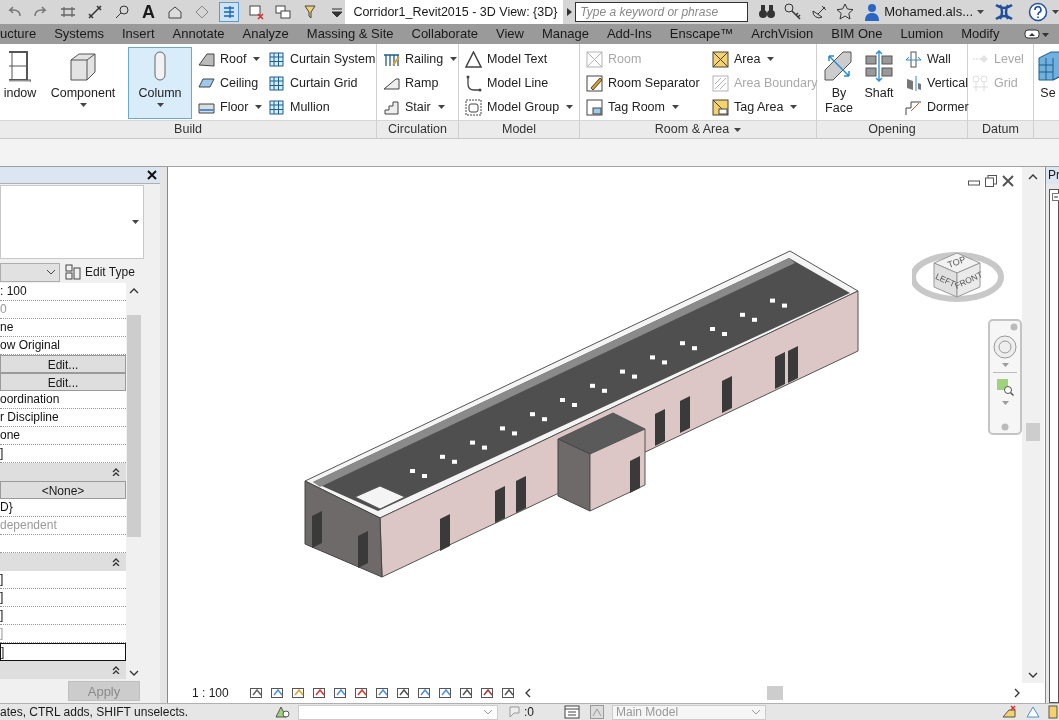  I want to click on zoom-icon, so click(1005, 387).